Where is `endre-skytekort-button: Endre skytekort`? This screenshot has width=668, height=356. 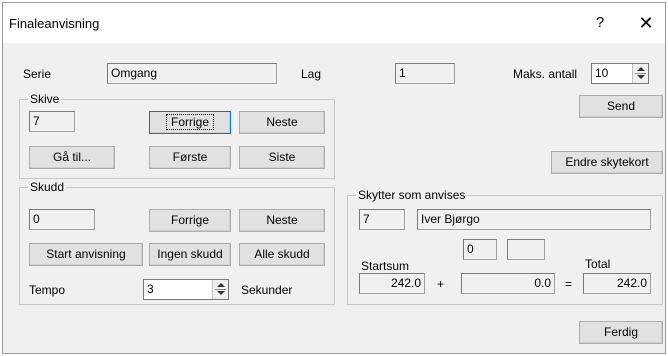
endre-skytekort-button: Endre skytekort is located at coordinates (607, 162).